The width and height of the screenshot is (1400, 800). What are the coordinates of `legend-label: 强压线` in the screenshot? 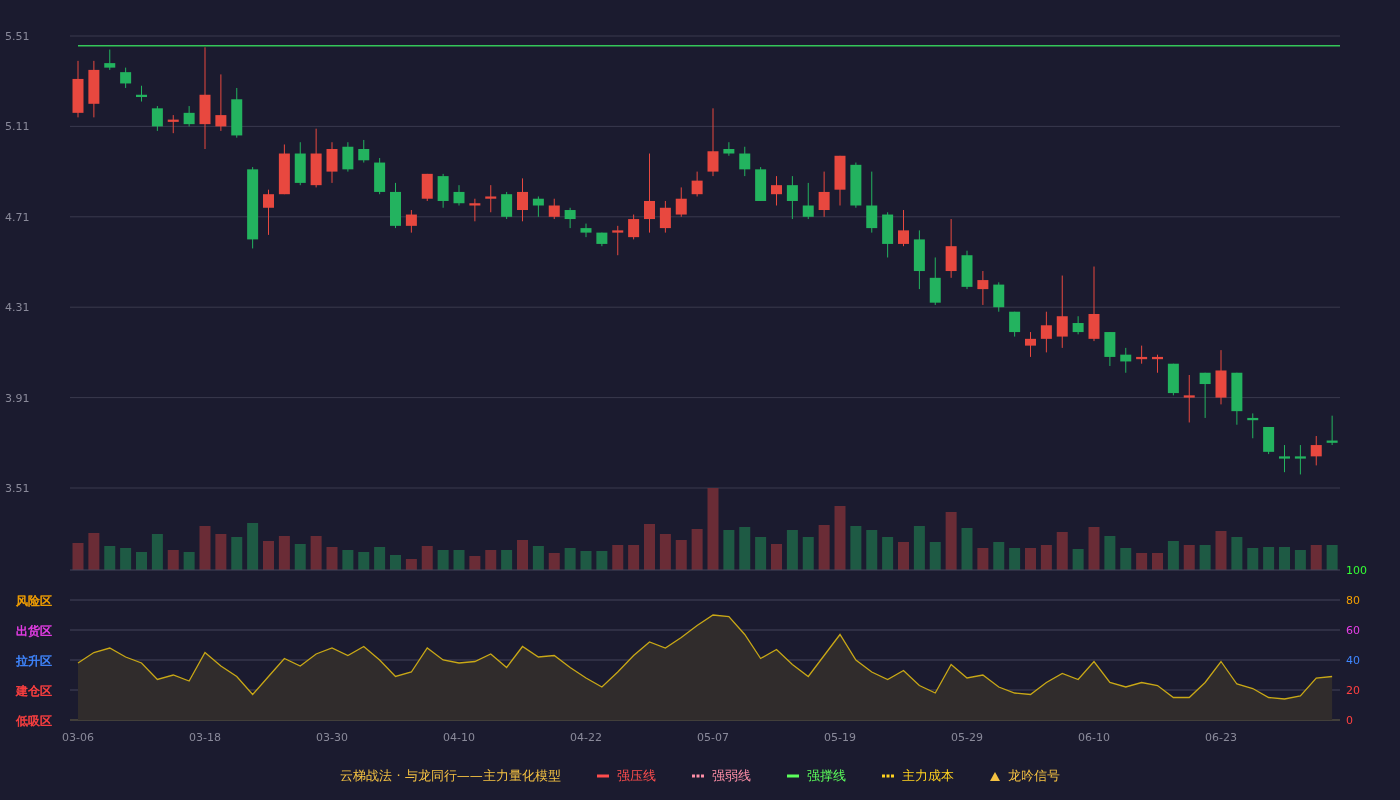 It's located at (636, 776).